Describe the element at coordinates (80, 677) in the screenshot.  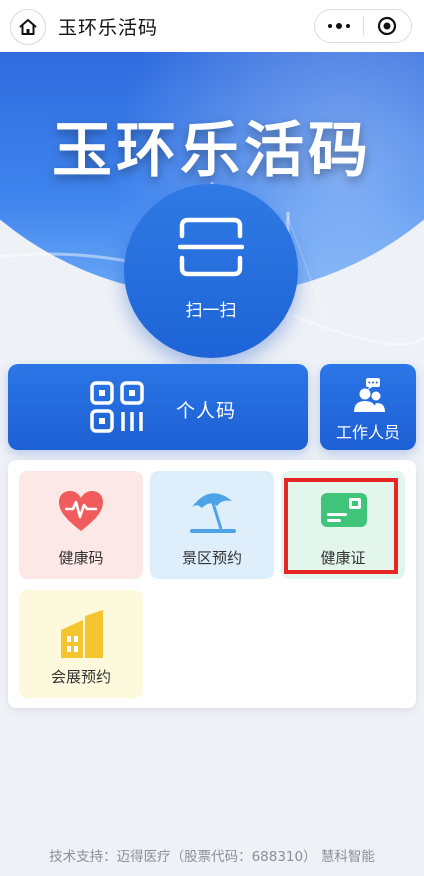
I see `expo-booking-label: 会展预约` at that location.